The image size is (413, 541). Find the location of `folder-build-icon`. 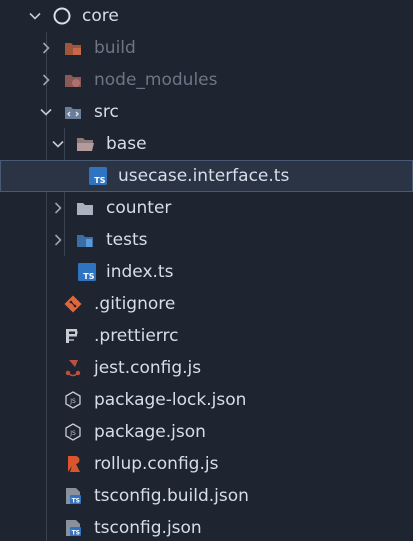

folder-build-icon is located at coordinates (73, 49).